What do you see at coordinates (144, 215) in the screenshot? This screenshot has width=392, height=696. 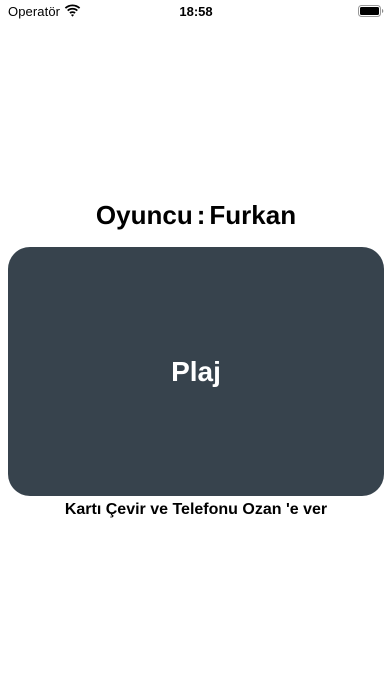 I see `player-label: Oyuncu` at bounding box center [144, 215].